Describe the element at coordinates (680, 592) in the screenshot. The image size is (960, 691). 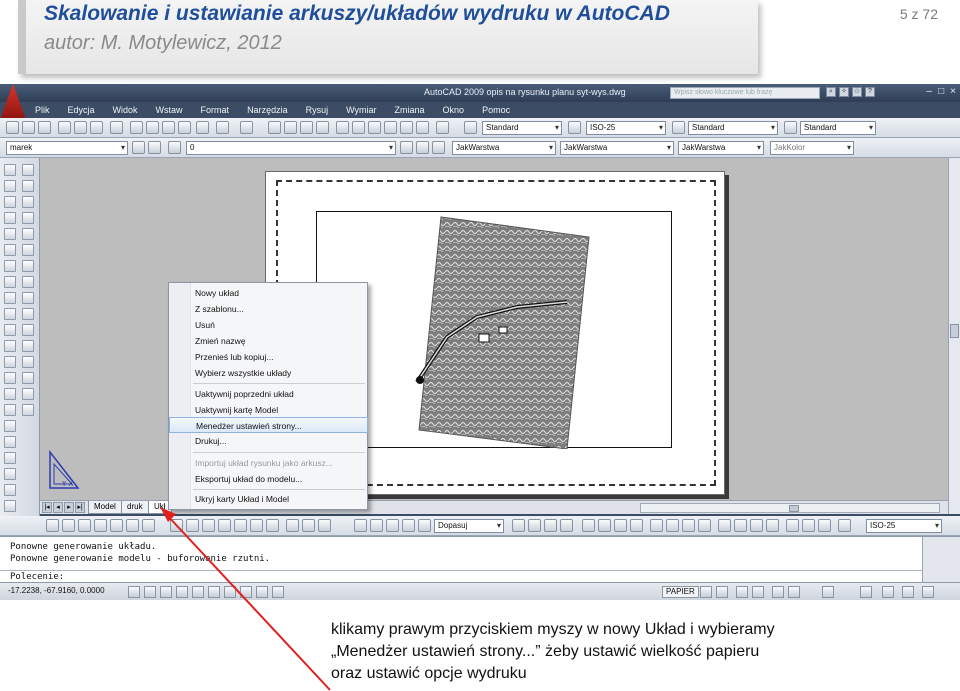
I see `model-paper-toggle: PAPIER` at that location.